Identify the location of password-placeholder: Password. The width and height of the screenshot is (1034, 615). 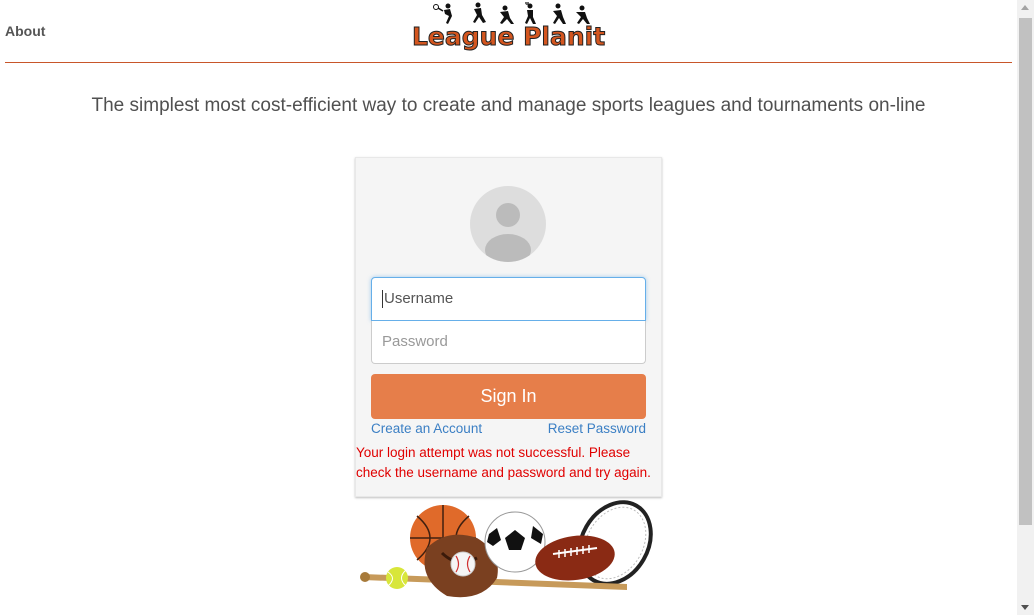
(415, 341).